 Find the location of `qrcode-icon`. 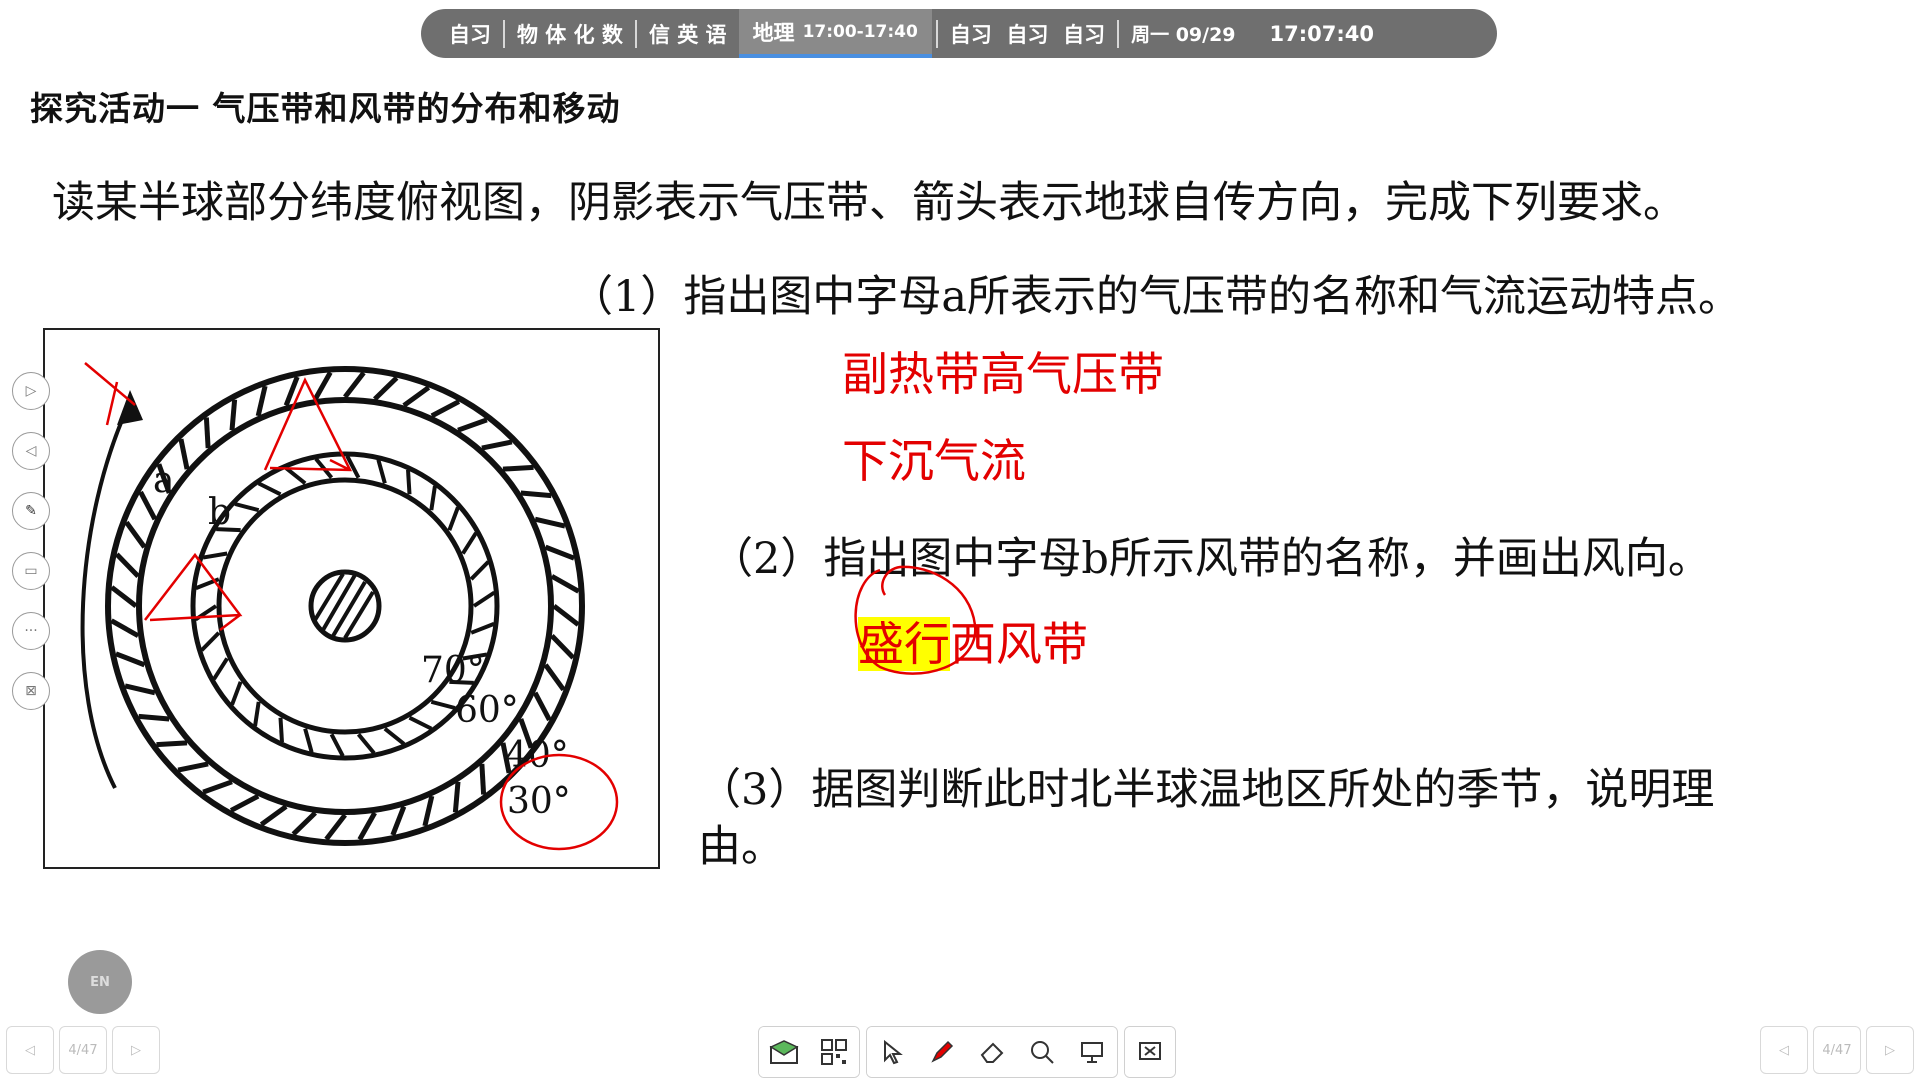

qrcode-icon is located at coordinates (834, 1052).